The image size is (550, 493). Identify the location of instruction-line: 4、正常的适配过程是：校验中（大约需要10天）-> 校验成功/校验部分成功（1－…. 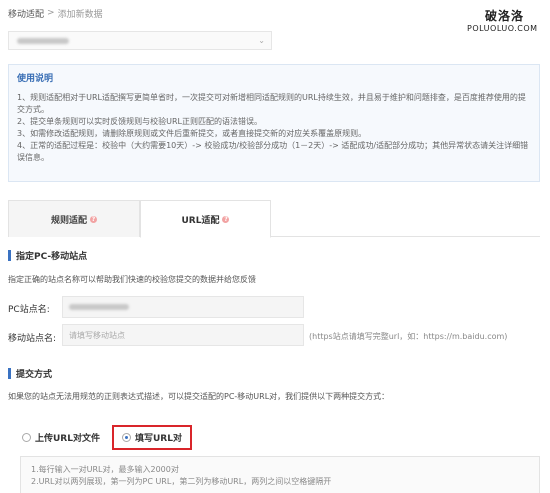
(273, 151).